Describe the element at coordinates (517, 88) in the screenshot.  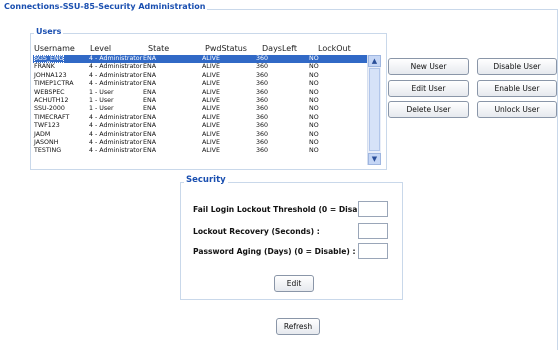
I see `enable-user-button: Enable User` at that location.